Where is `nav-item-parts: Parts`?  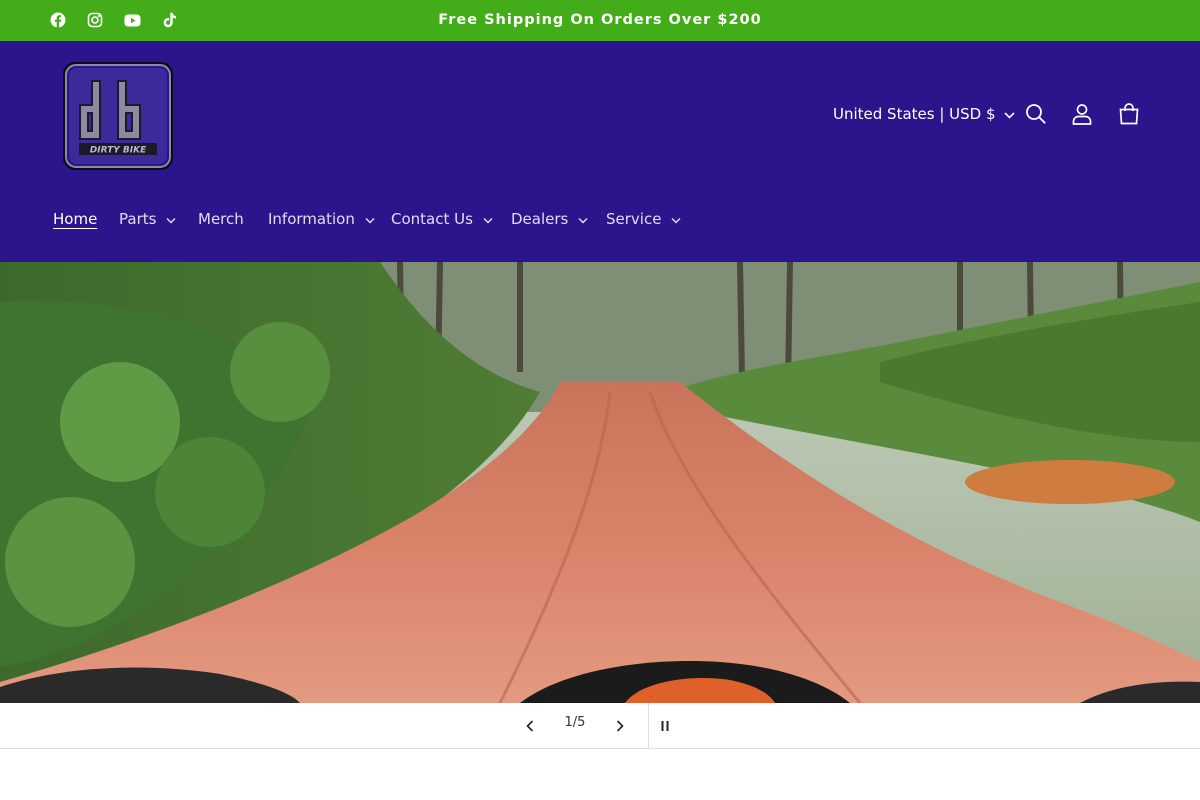
nav-item-parts: Parts is located at coordinates (147, 219).